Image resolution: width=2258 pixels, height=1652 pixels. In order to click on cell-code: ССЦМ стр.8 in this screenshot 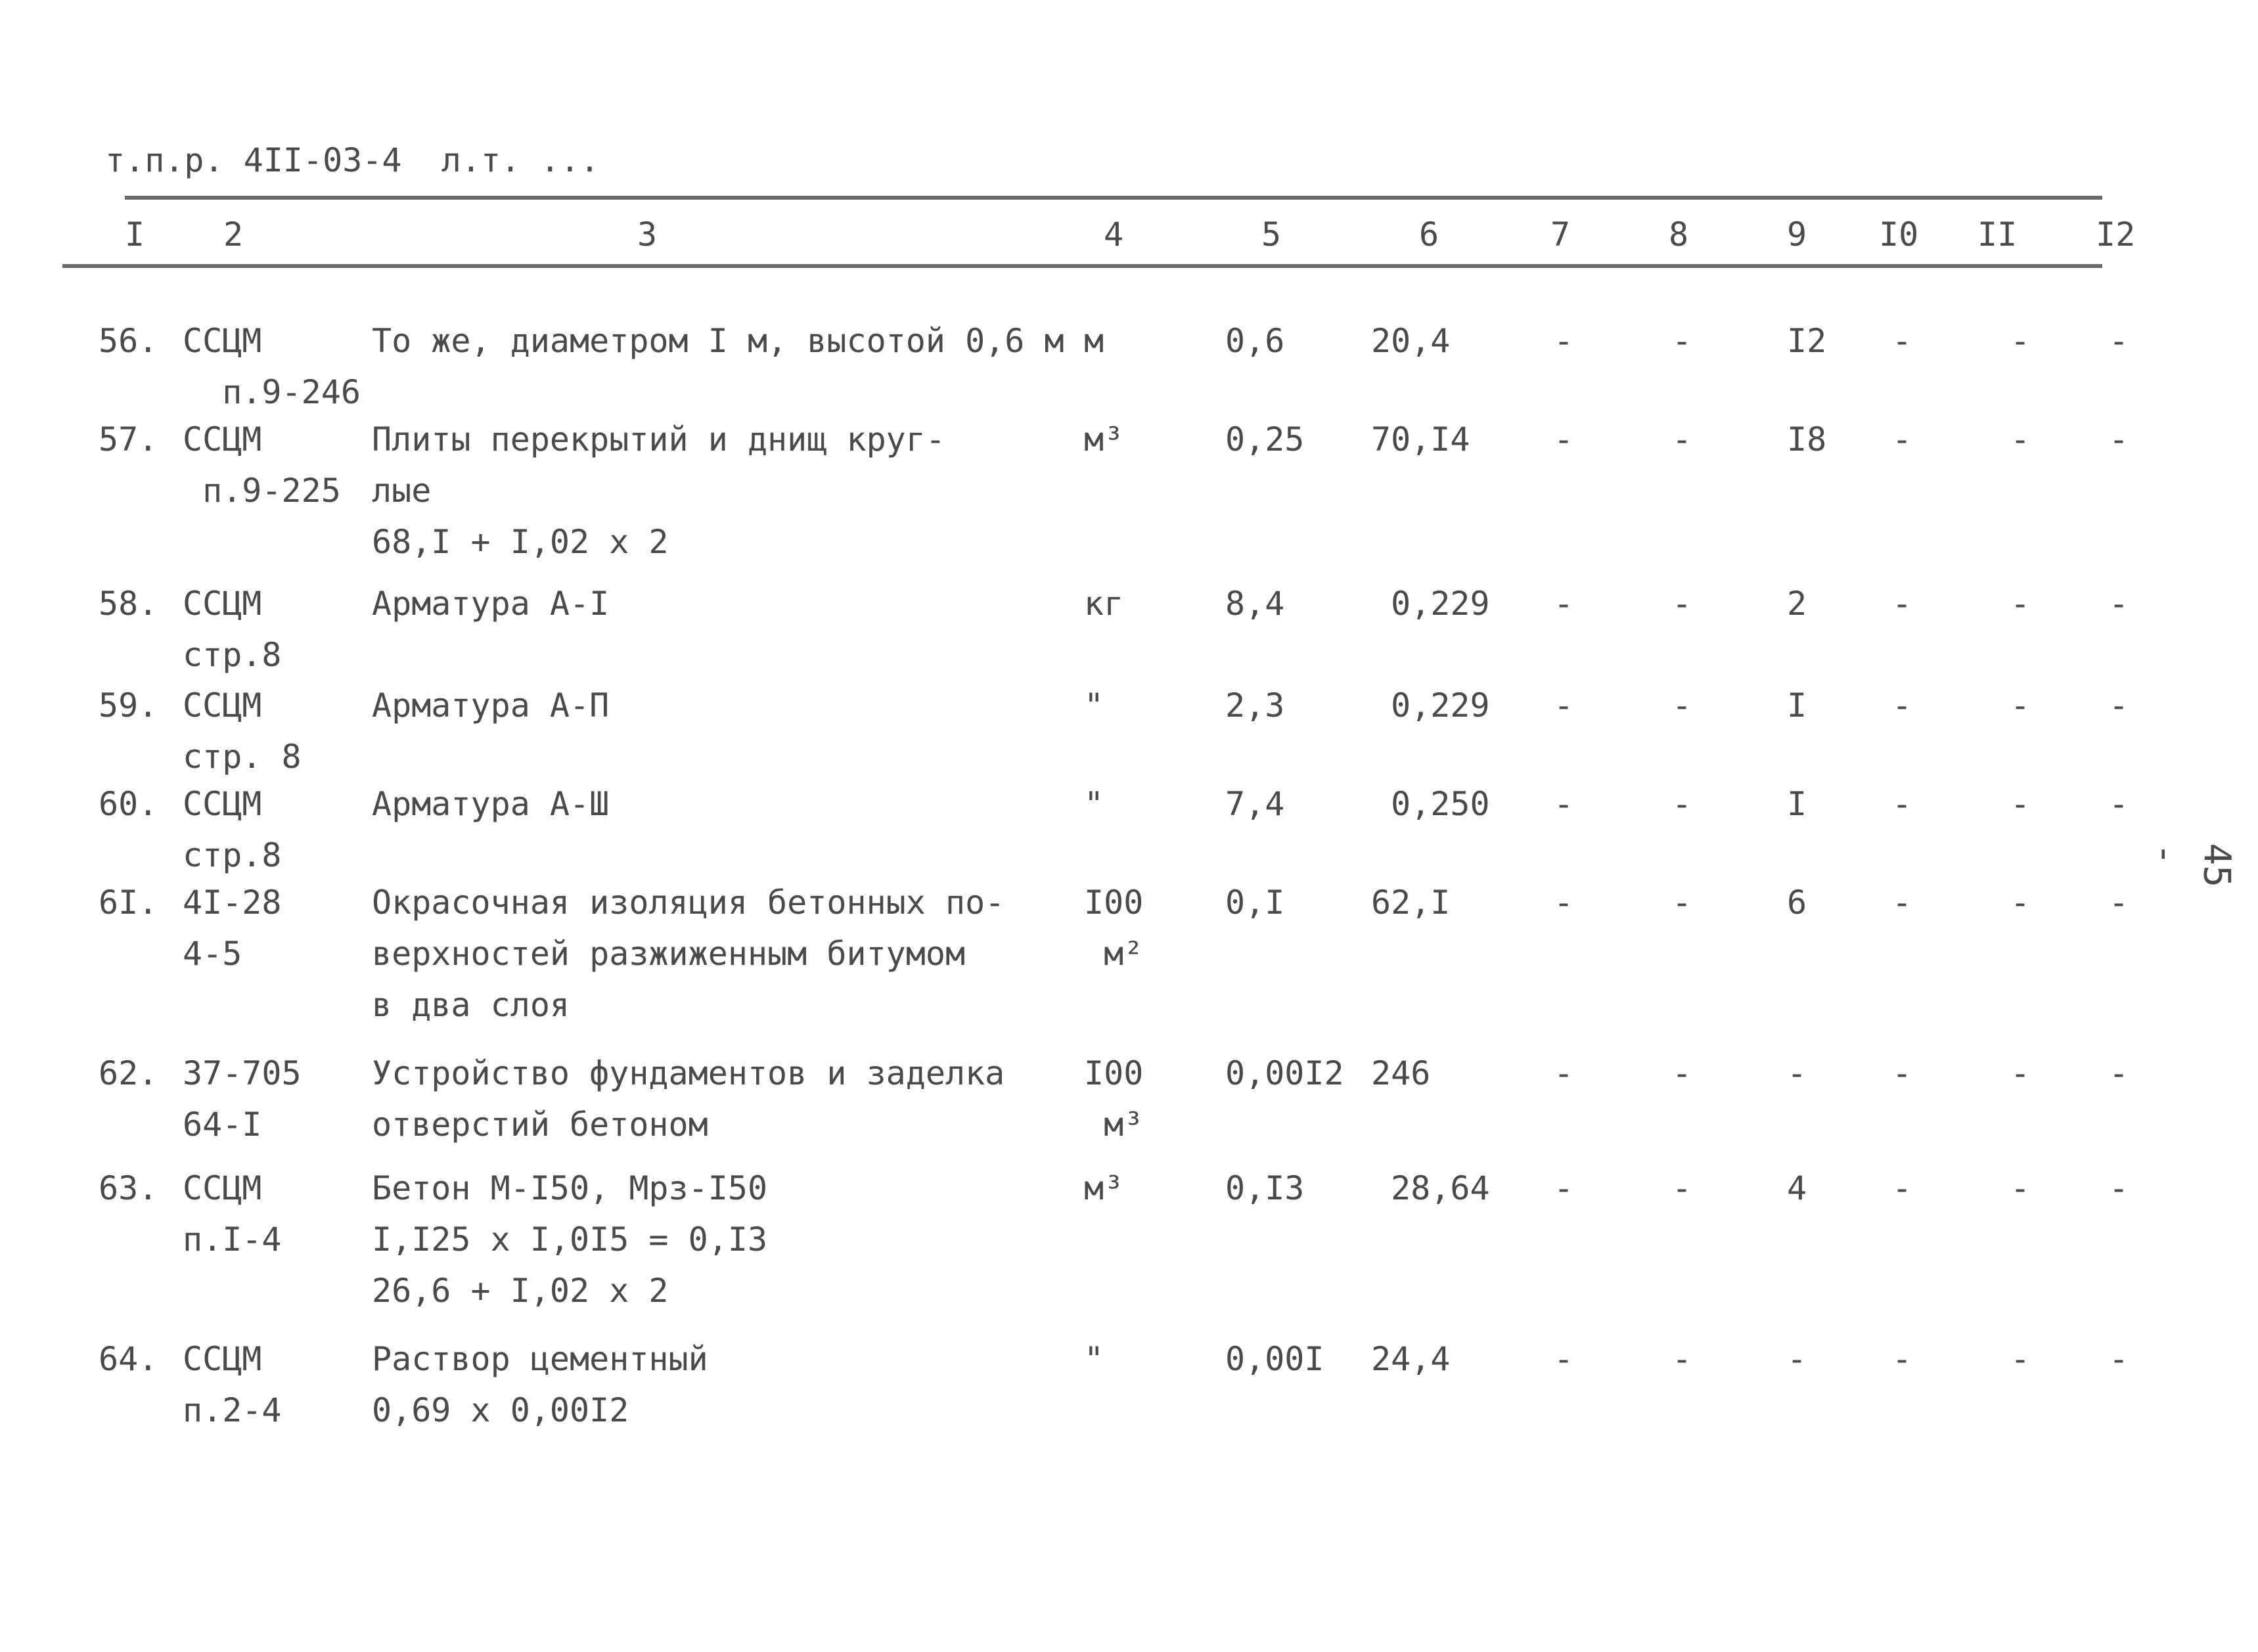, I will do `click(232, 629)`.